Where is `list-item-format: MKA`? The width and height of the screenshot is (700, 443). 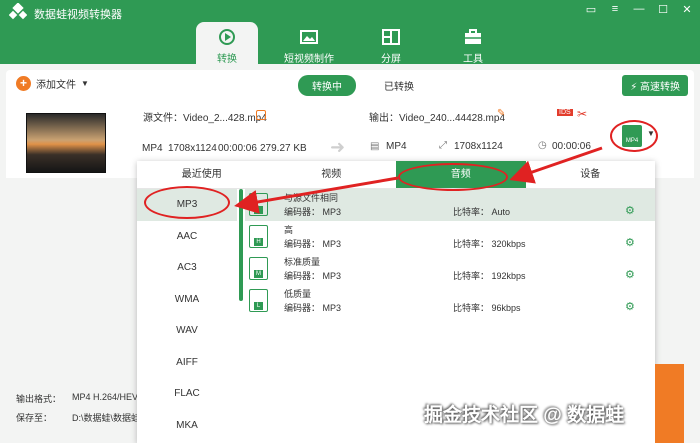 list-item-format: MKA is located at coordinates (187, 426).